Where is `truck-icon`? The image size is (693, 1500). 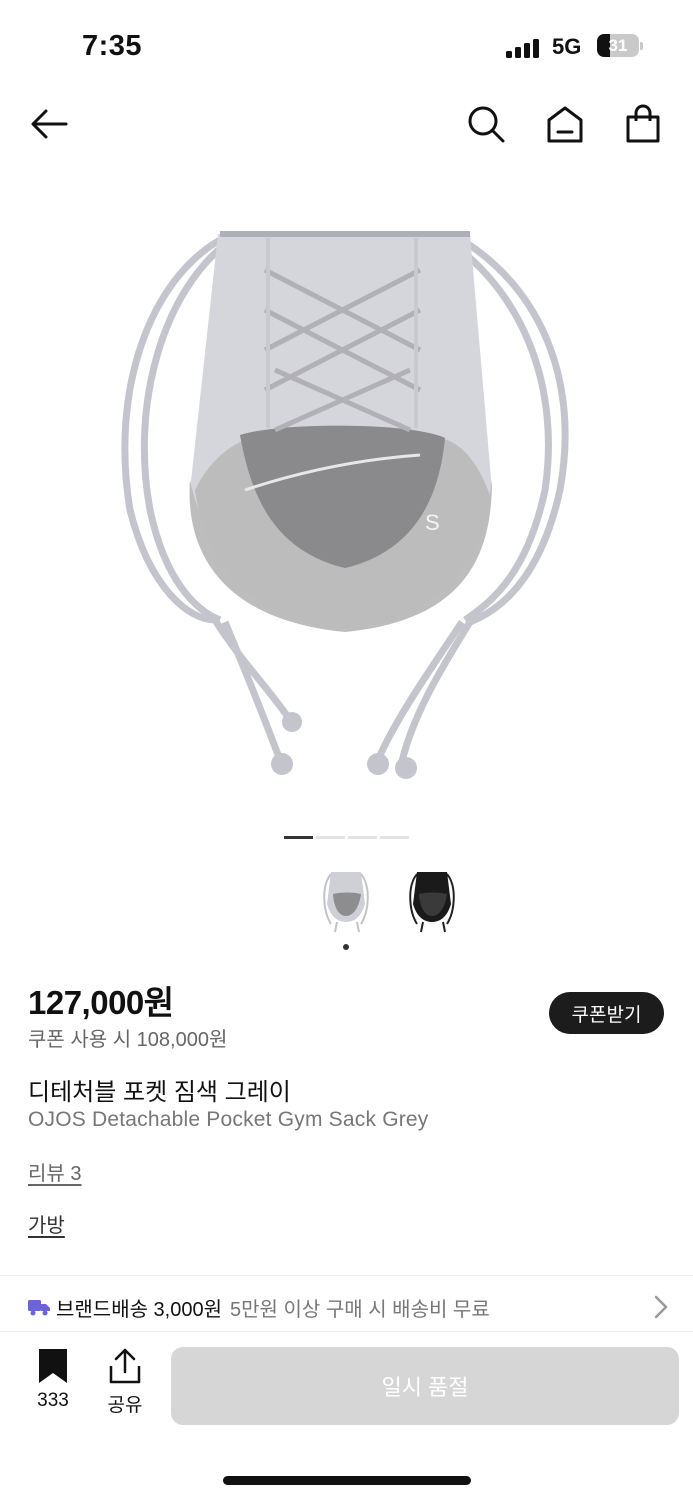
truck-icon is located at coordinates (39, 1308).